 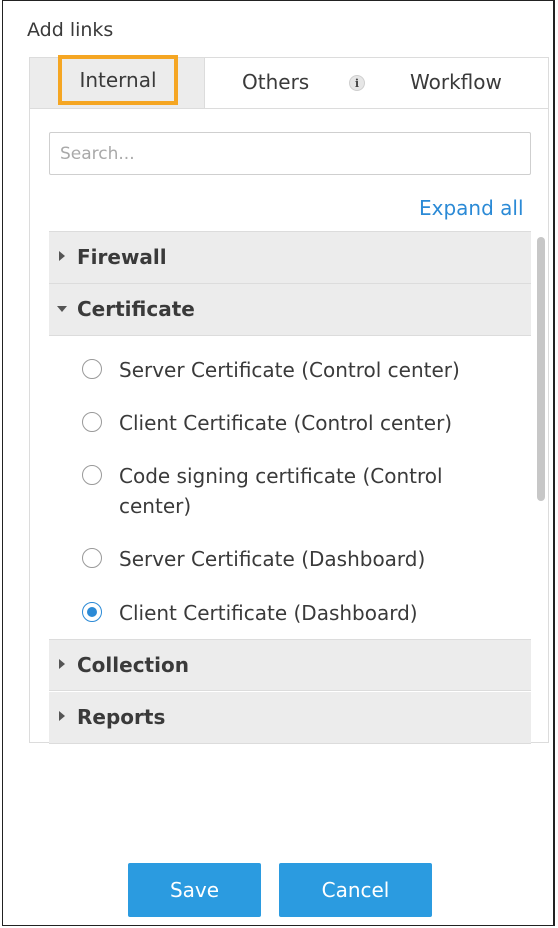 I want to click on group-reports: Reports, so click(x=290, y=718).